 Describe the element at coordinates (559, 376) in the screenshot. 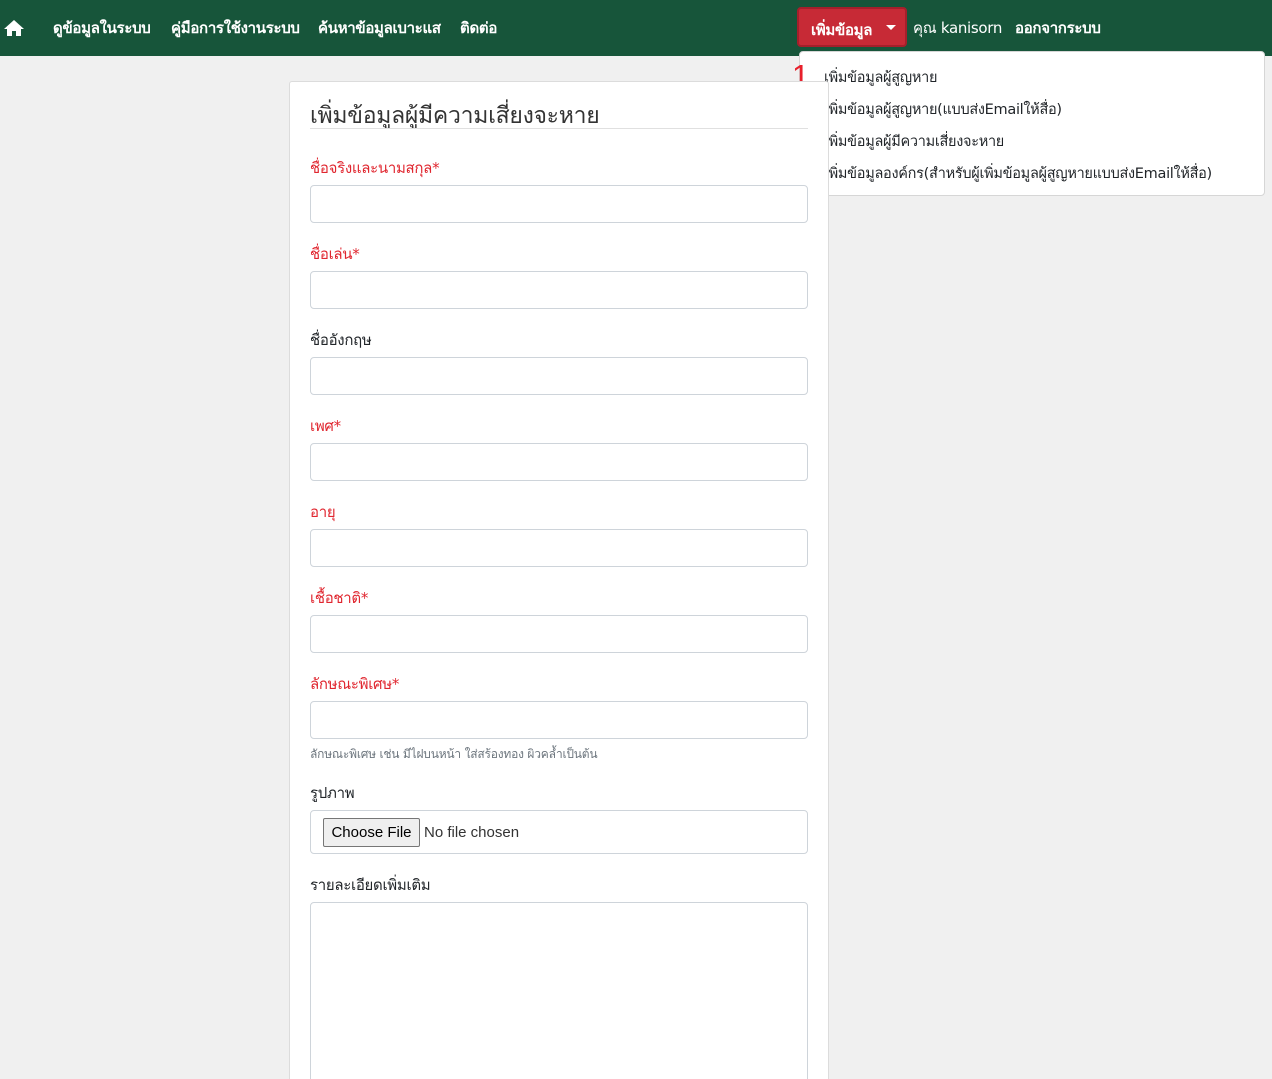

I see `english-name-input` at that location.